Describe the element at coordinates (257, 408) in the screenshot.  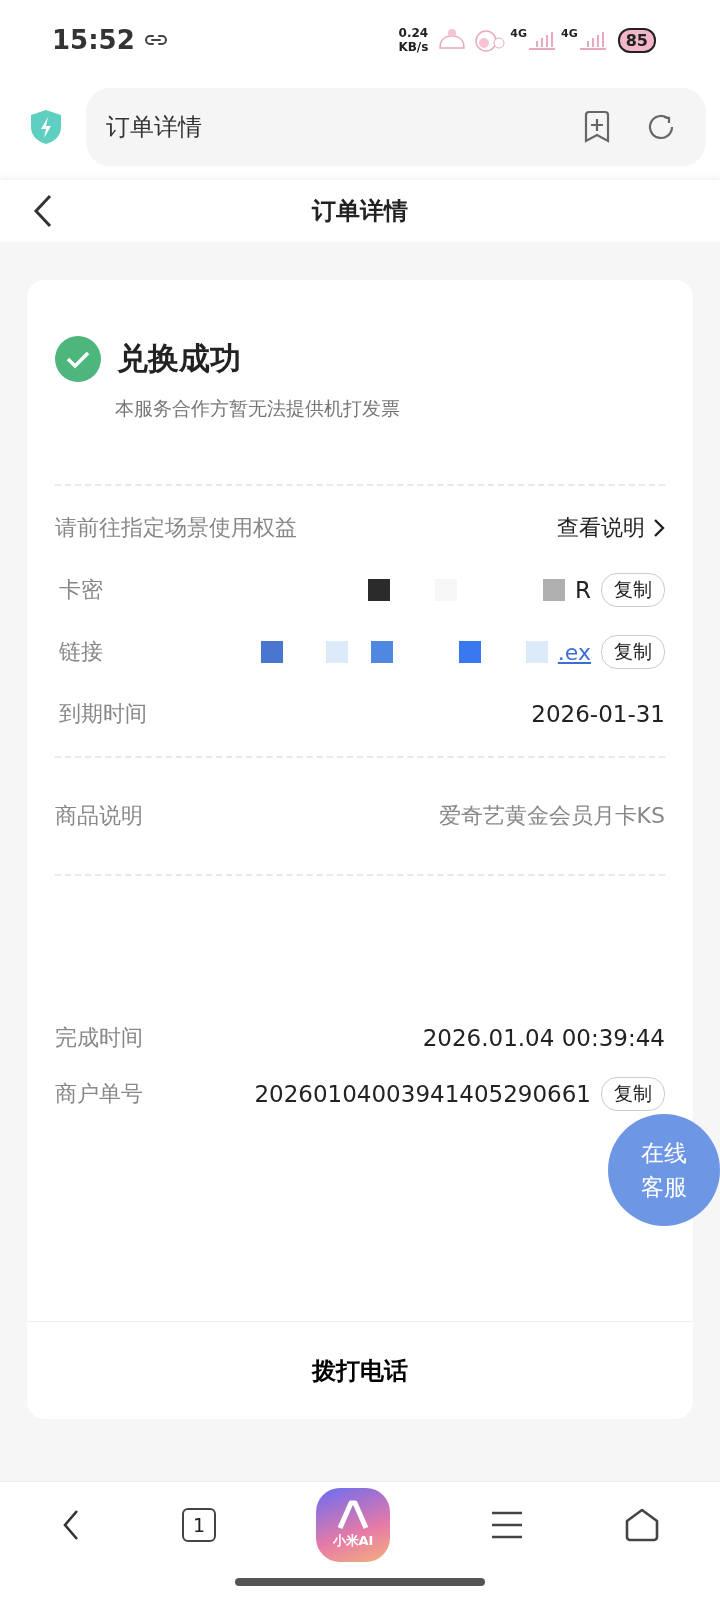
I see `invoice-note: 本服务合作方暂无法提供机打发票` at that location.